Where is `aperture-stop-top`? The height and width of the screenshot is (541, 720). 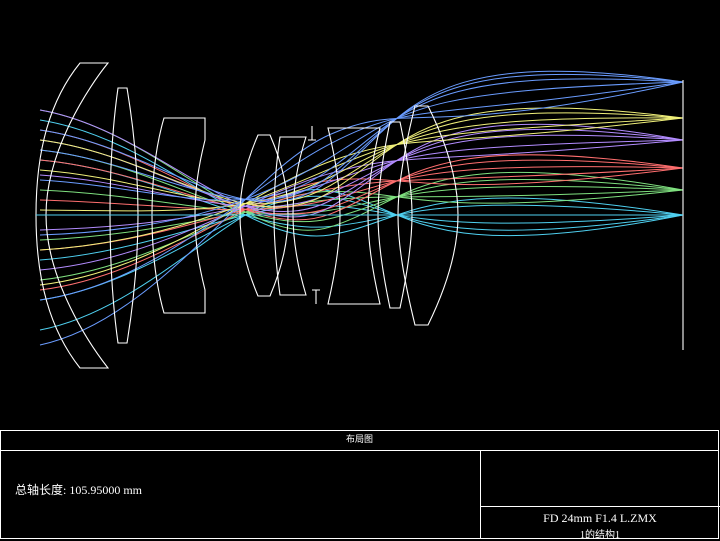
aperture-stop-top is located at coordinates (312, 133).